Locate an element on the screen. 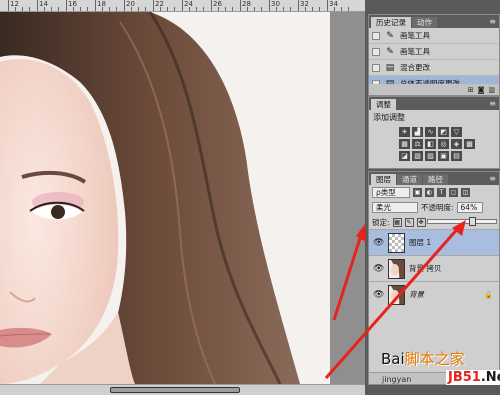  blend-mode-dropdown: 柔光 is located at coordinates (395, 207).